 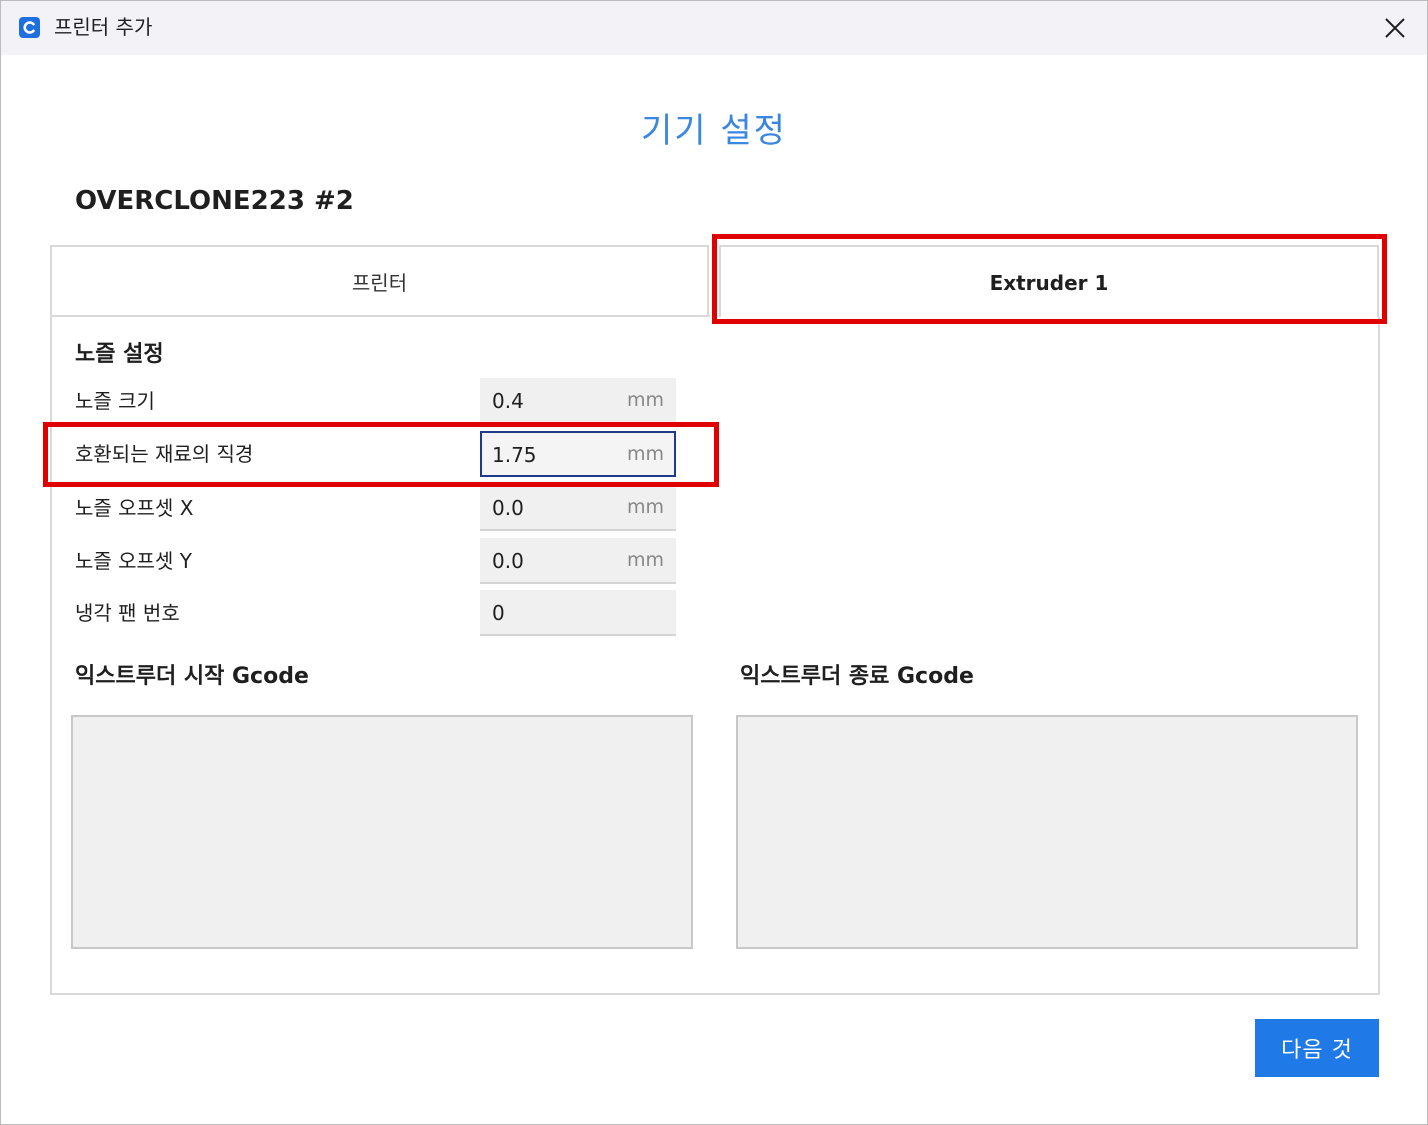 I want to click on end-gcode-textarea, so click(x=1047, y=832).